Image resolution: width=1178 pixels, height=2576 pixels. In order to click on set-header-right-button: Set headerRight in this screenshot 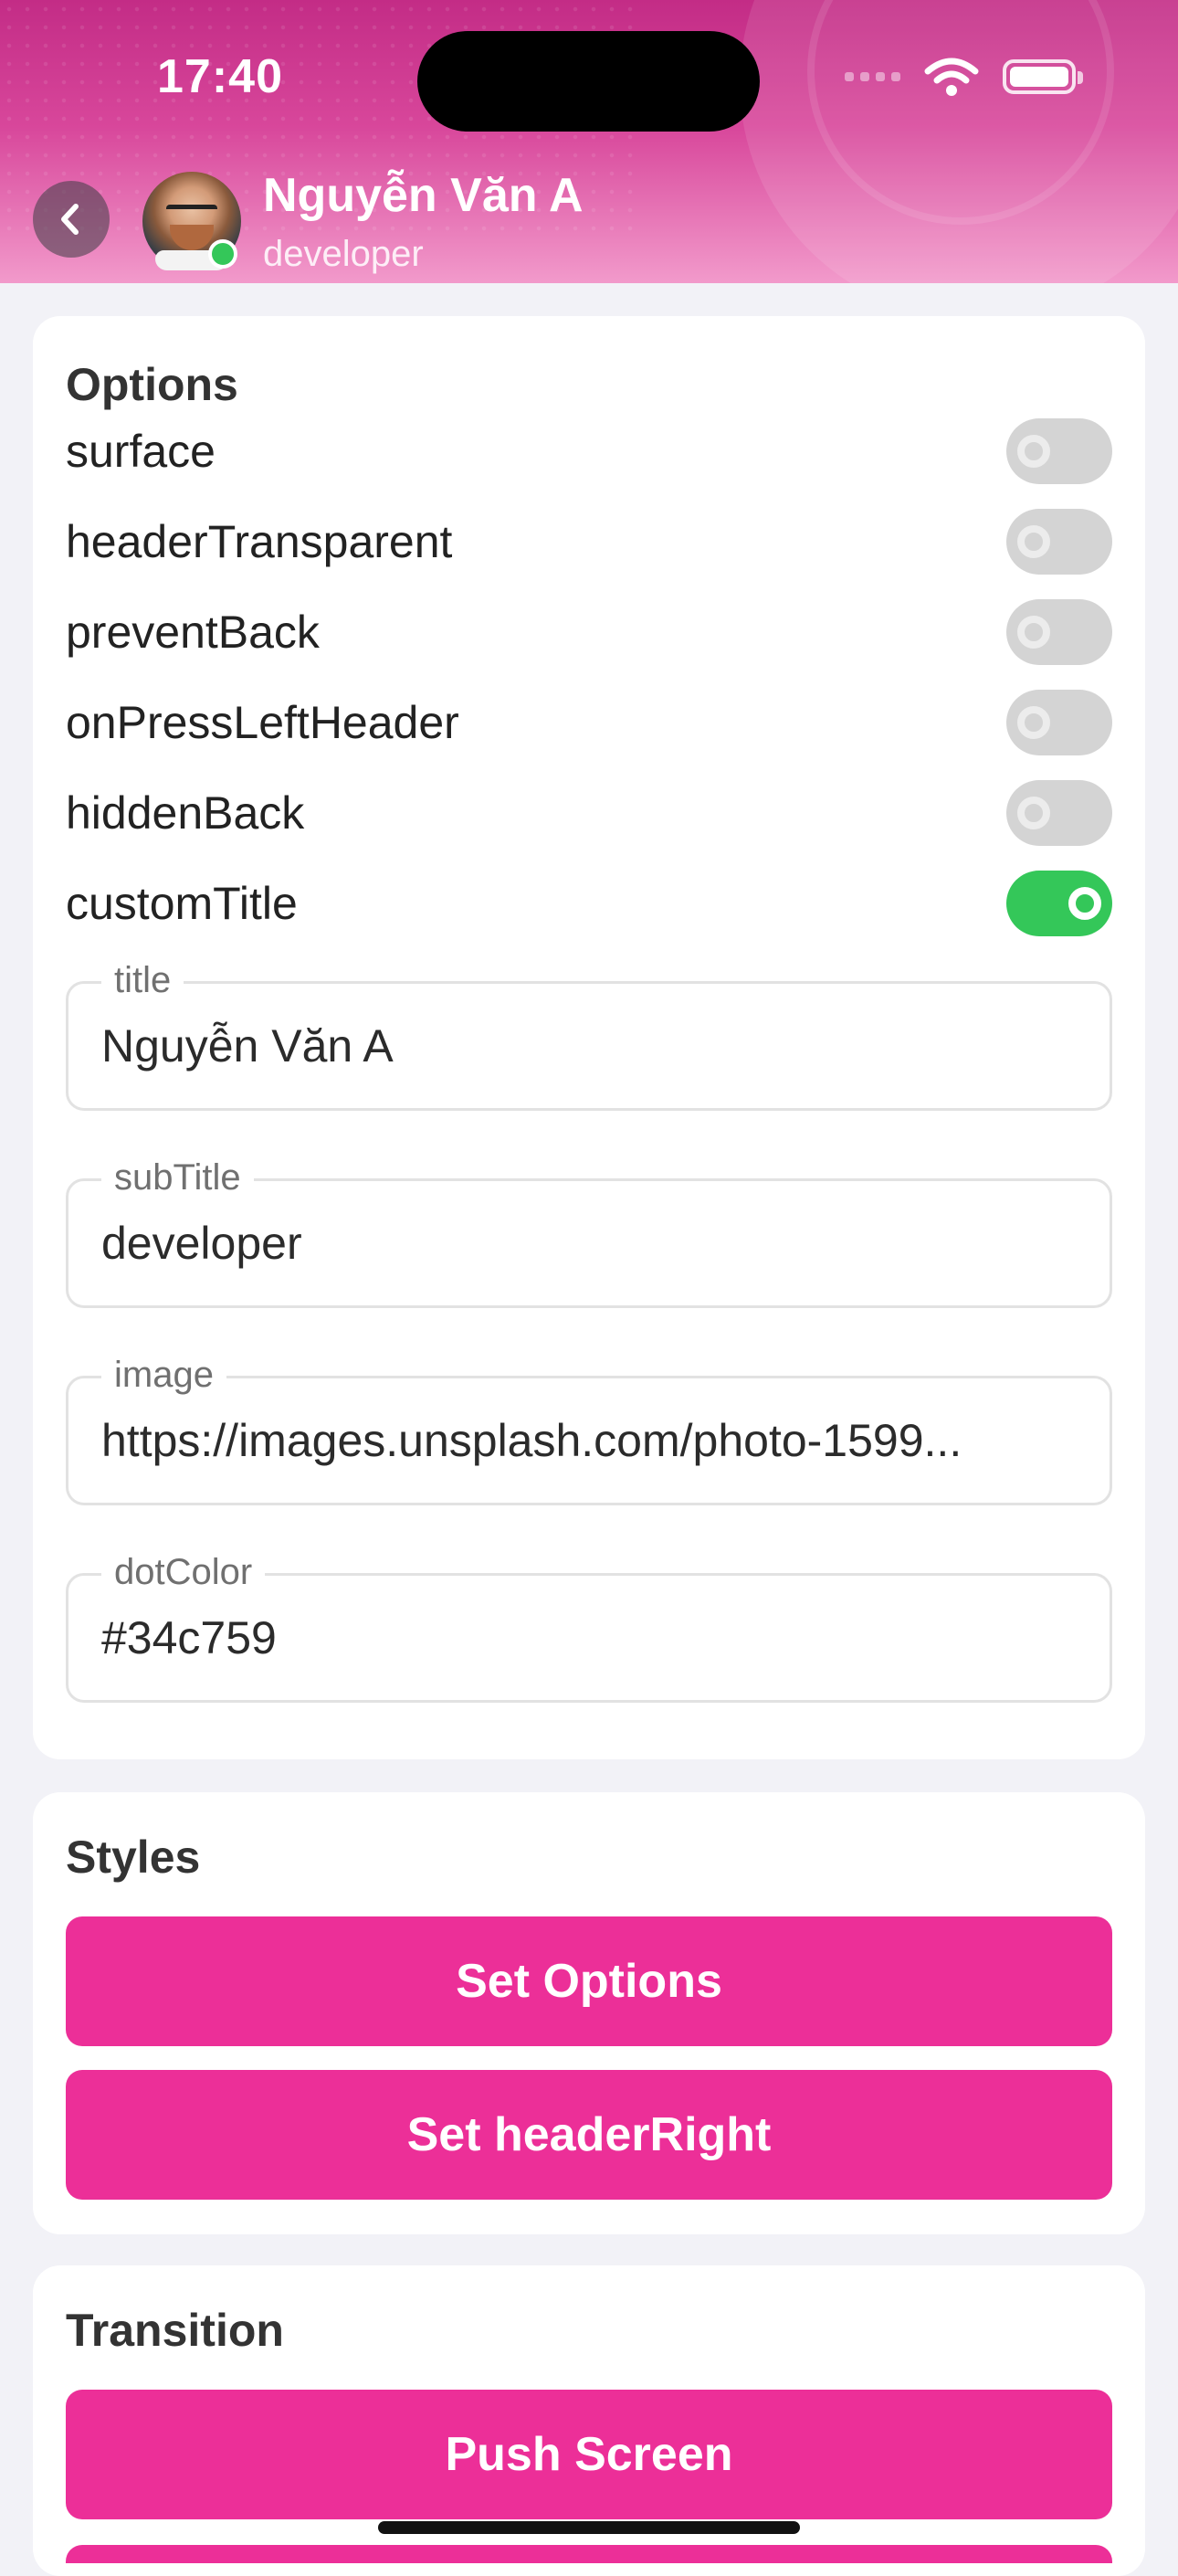, I will do `click(589, 2135)`.